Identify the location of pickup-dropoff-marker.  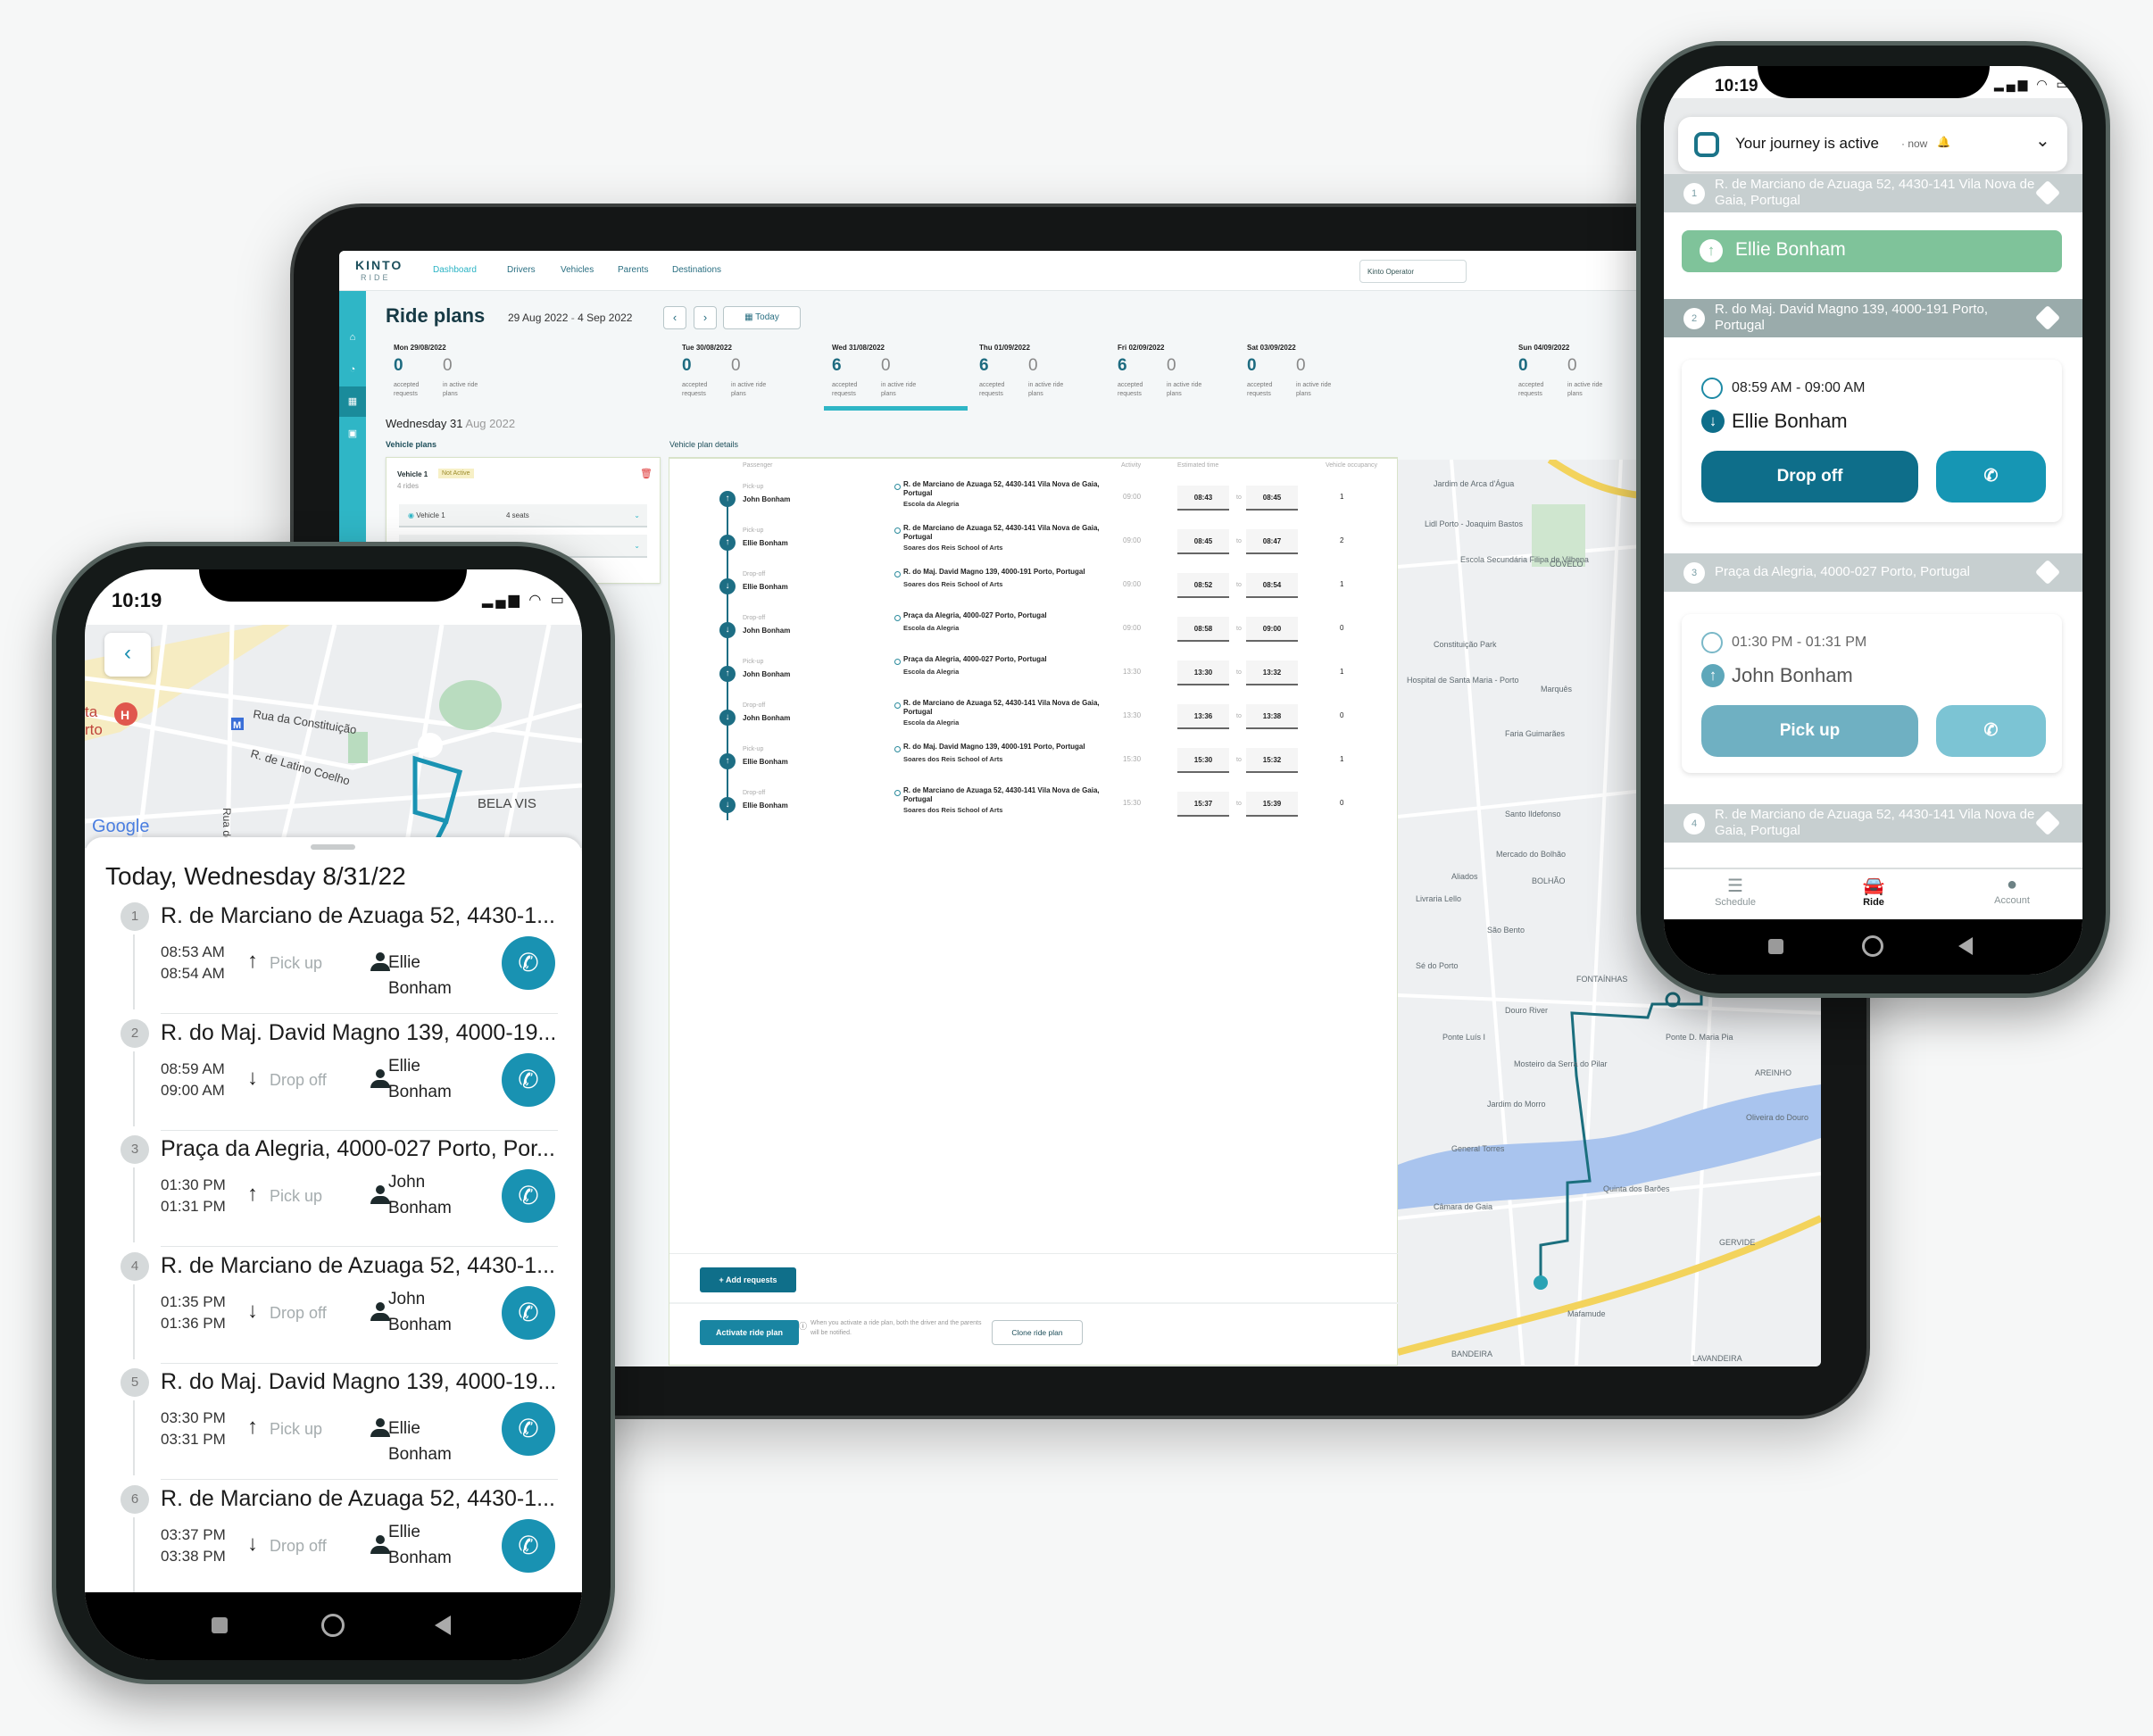
(430, 745).